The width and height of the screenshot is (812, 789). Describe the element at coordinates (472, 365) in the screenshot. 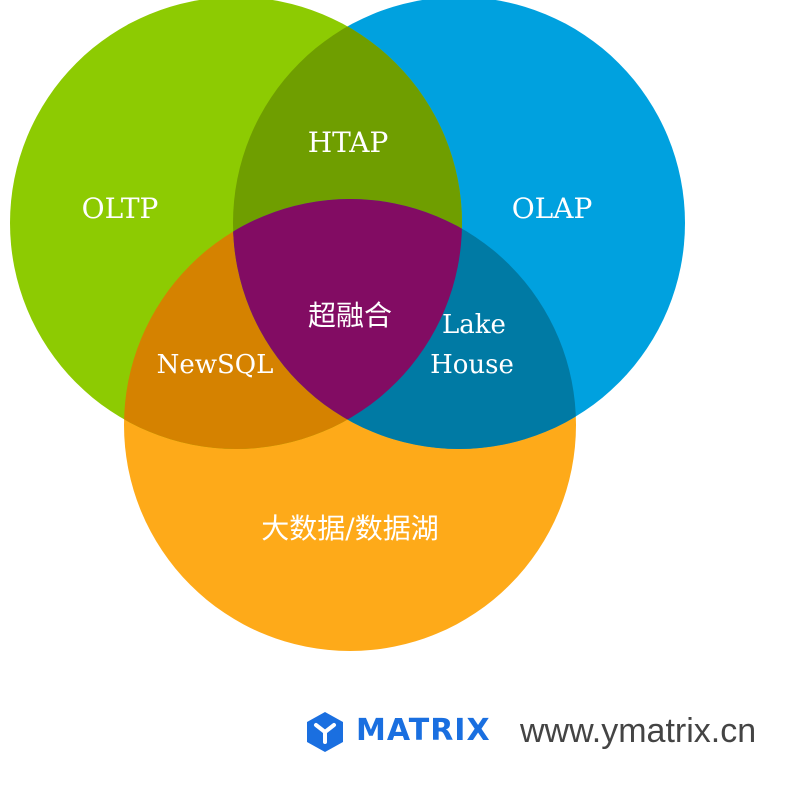

I see `house-label: House` at that location.